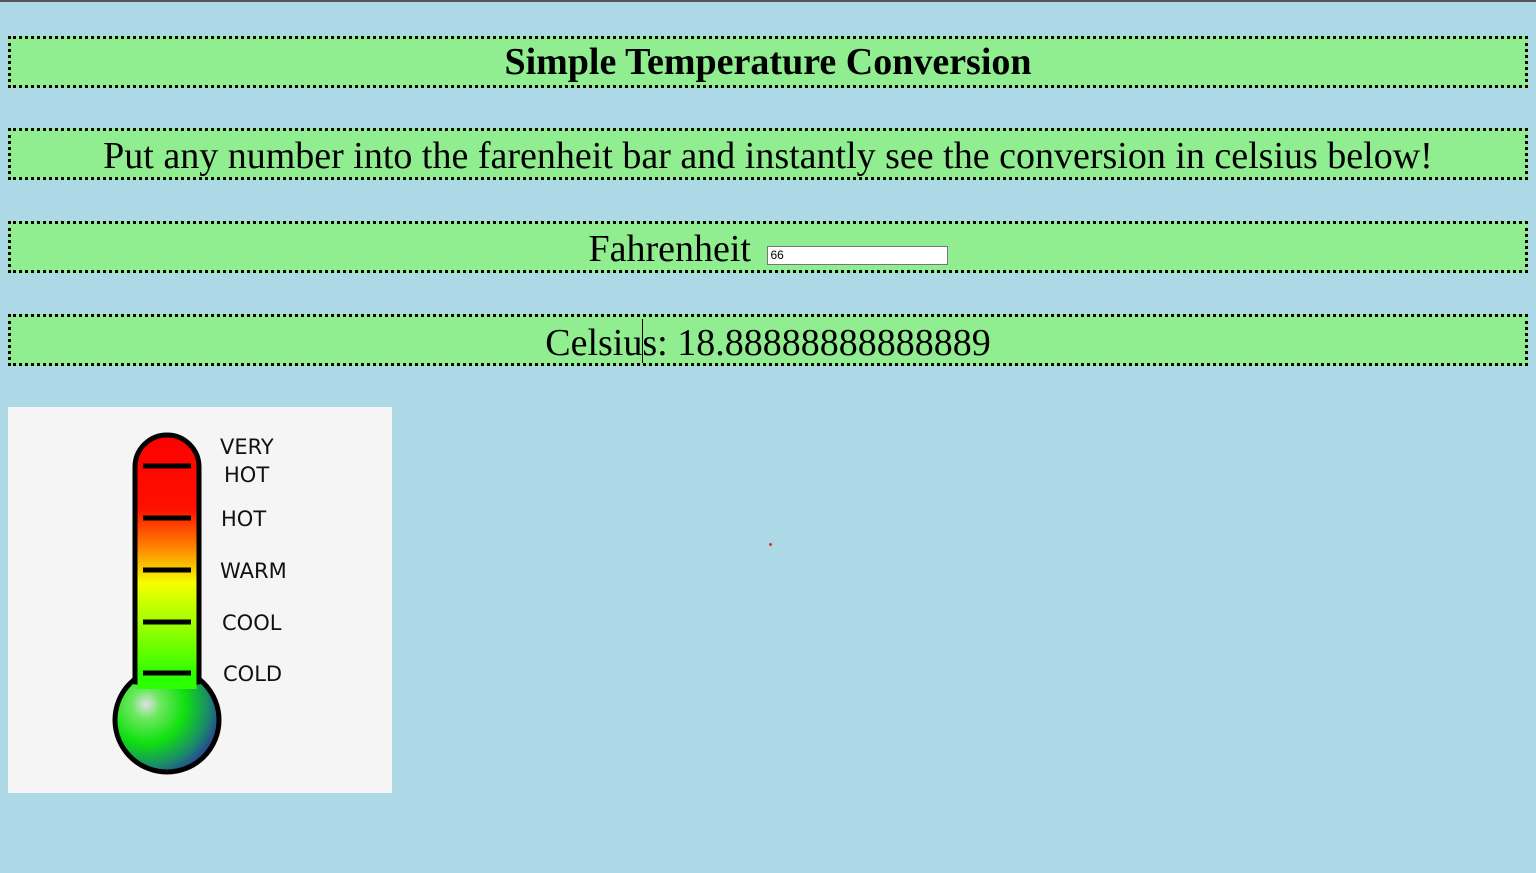  I want to click on thermometer-icon, so click(167, 603).